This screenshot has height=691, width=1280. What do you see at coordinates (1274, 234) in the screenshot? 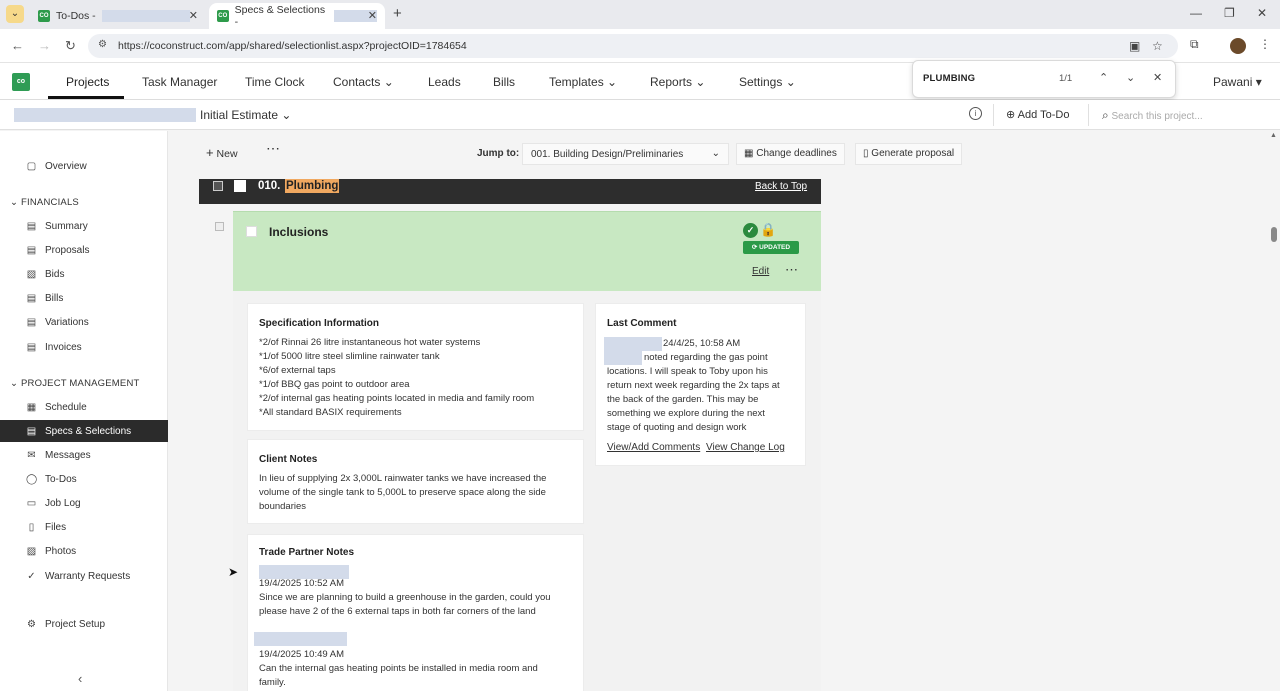
I see `page-scrollbar` at bounding box center [1274, 234].